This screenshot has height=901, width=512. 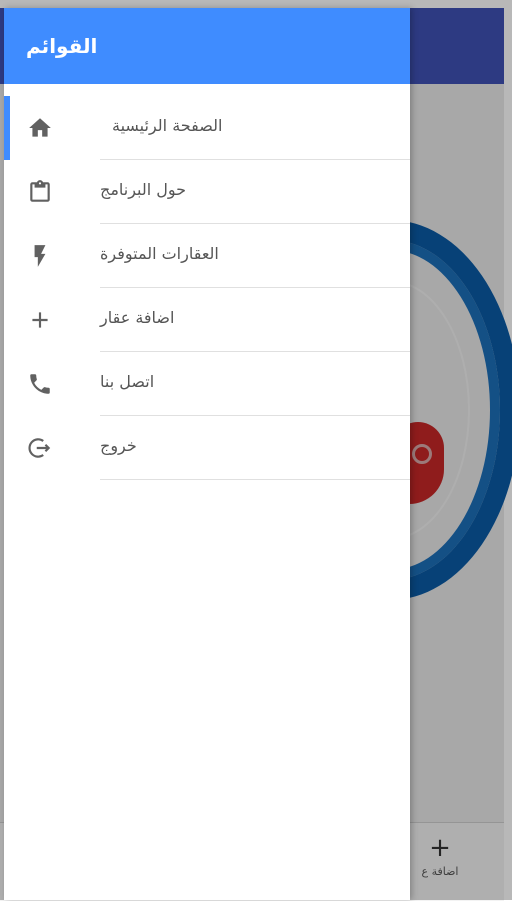 I want to click on drawer-title: القوائم, so click(x=62, y=46).